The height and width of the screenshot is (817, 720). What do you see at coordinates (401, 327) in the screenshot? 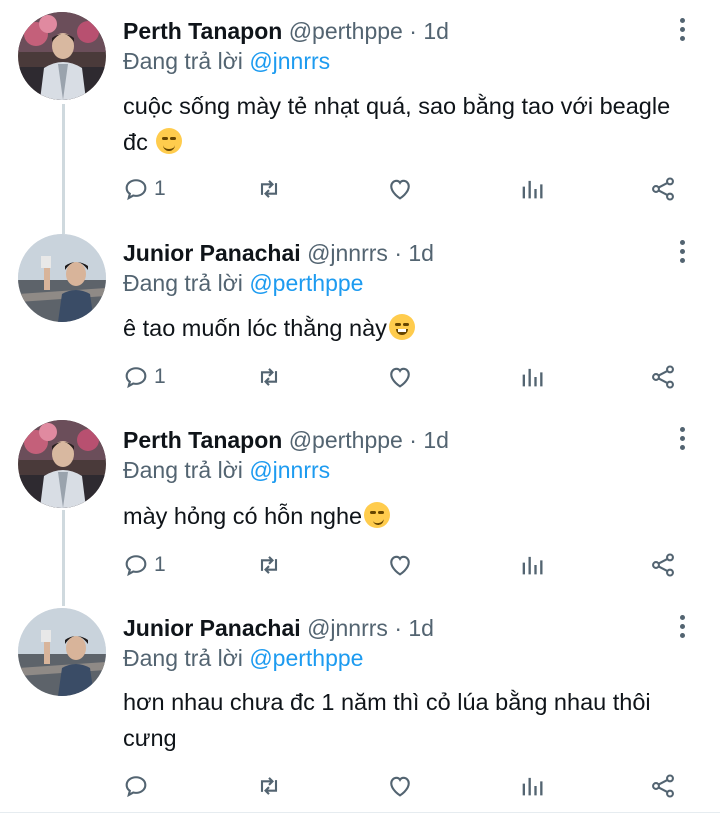
I see `grinning-face-emoji` at bounding box center [401, 327].